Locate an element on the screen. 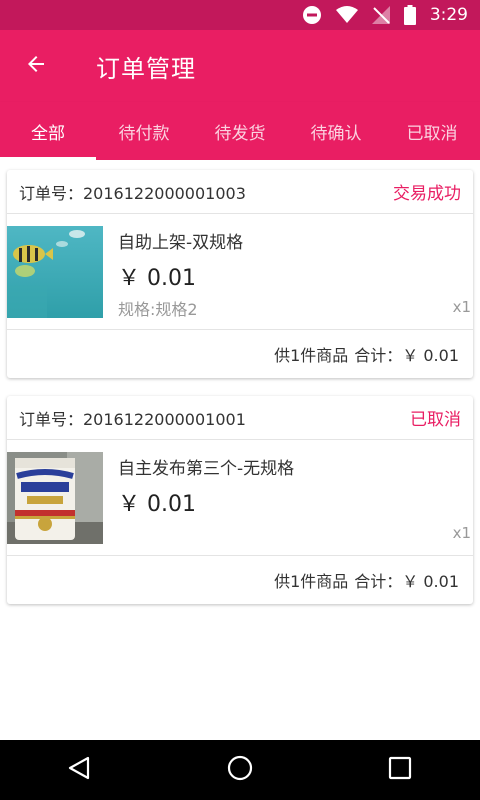 The height and width of the screenshot is (800, 480). home-circle-icon is located at coordinates (240, 770).